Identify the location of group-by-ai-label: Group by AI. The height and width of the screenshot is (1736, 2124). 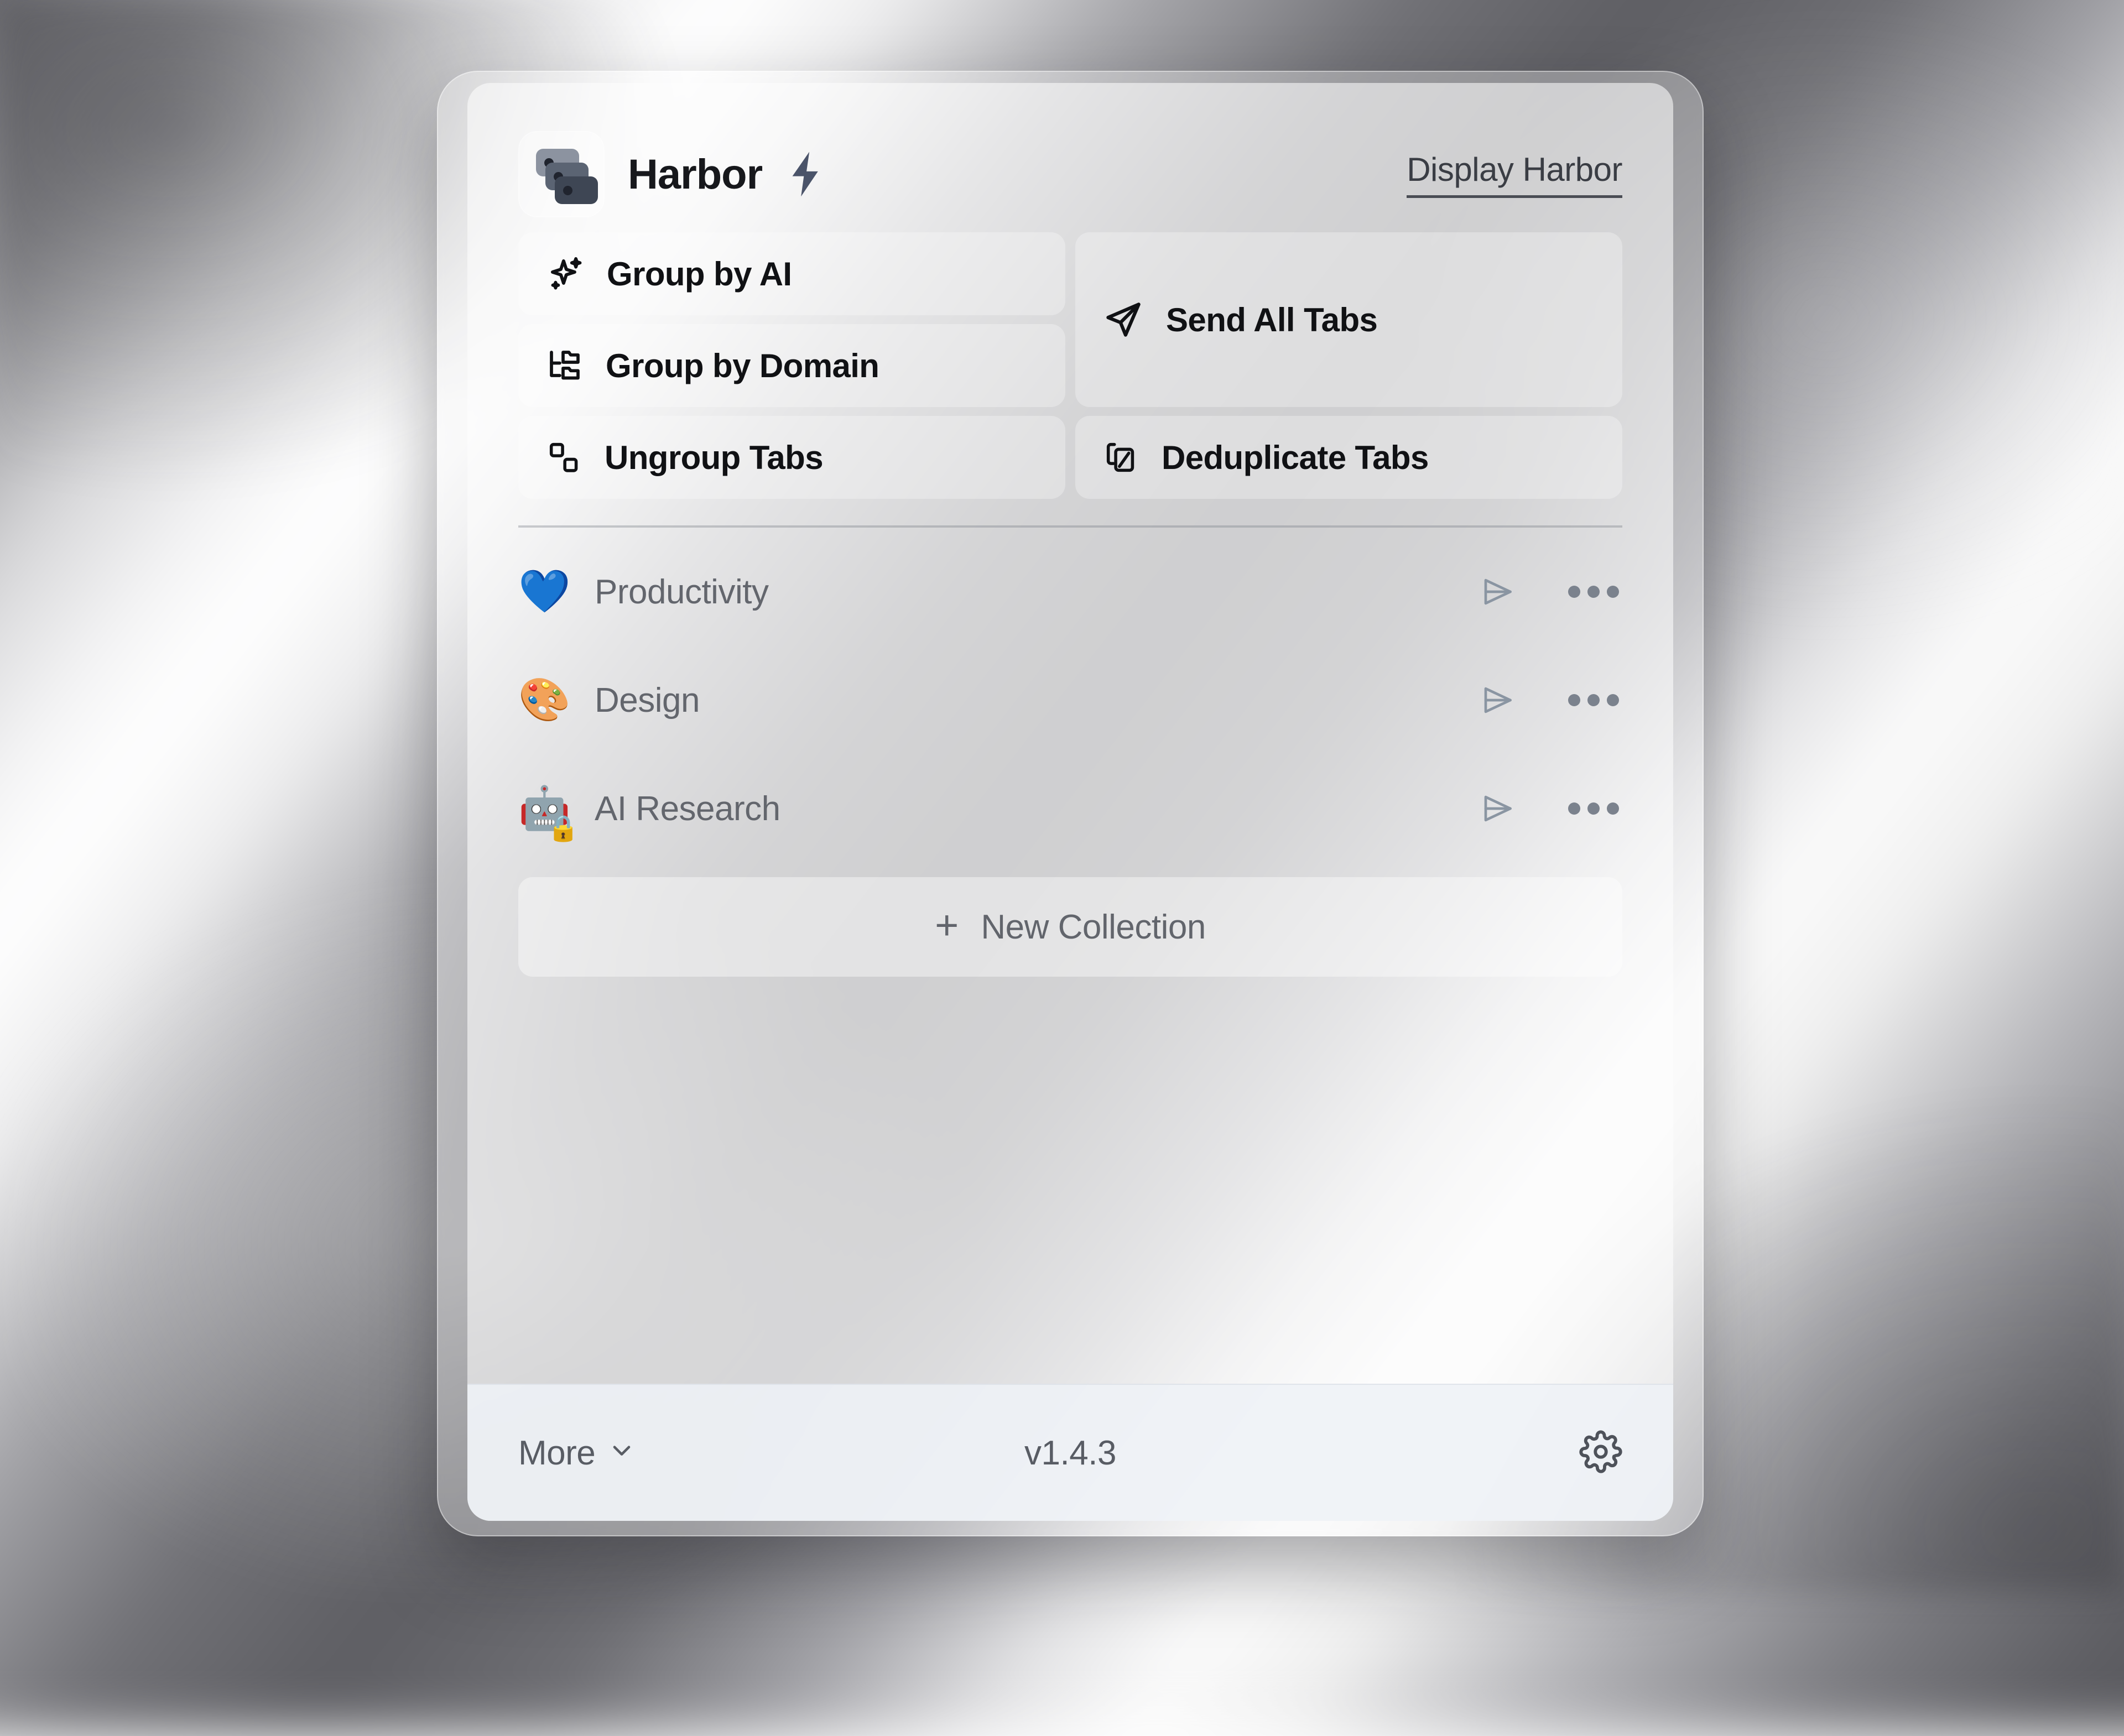
(699, 274).